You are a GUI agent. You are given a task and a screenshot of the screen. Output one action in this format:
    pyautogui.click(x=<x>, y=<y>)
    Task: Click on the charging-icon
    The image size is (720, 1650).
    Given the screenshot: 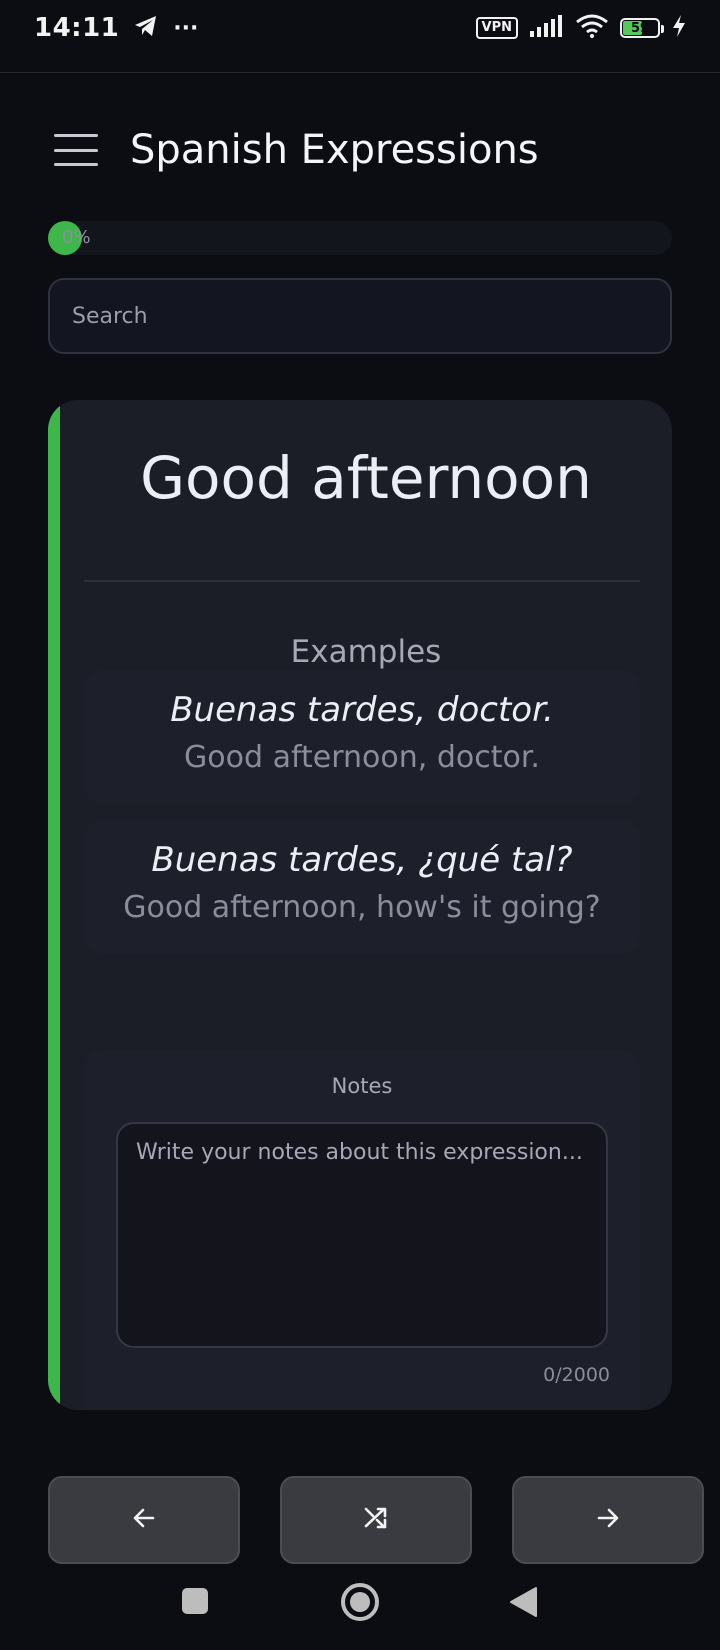 What is the action you would take?
    pyautogui.click(x=679, y=28)
    